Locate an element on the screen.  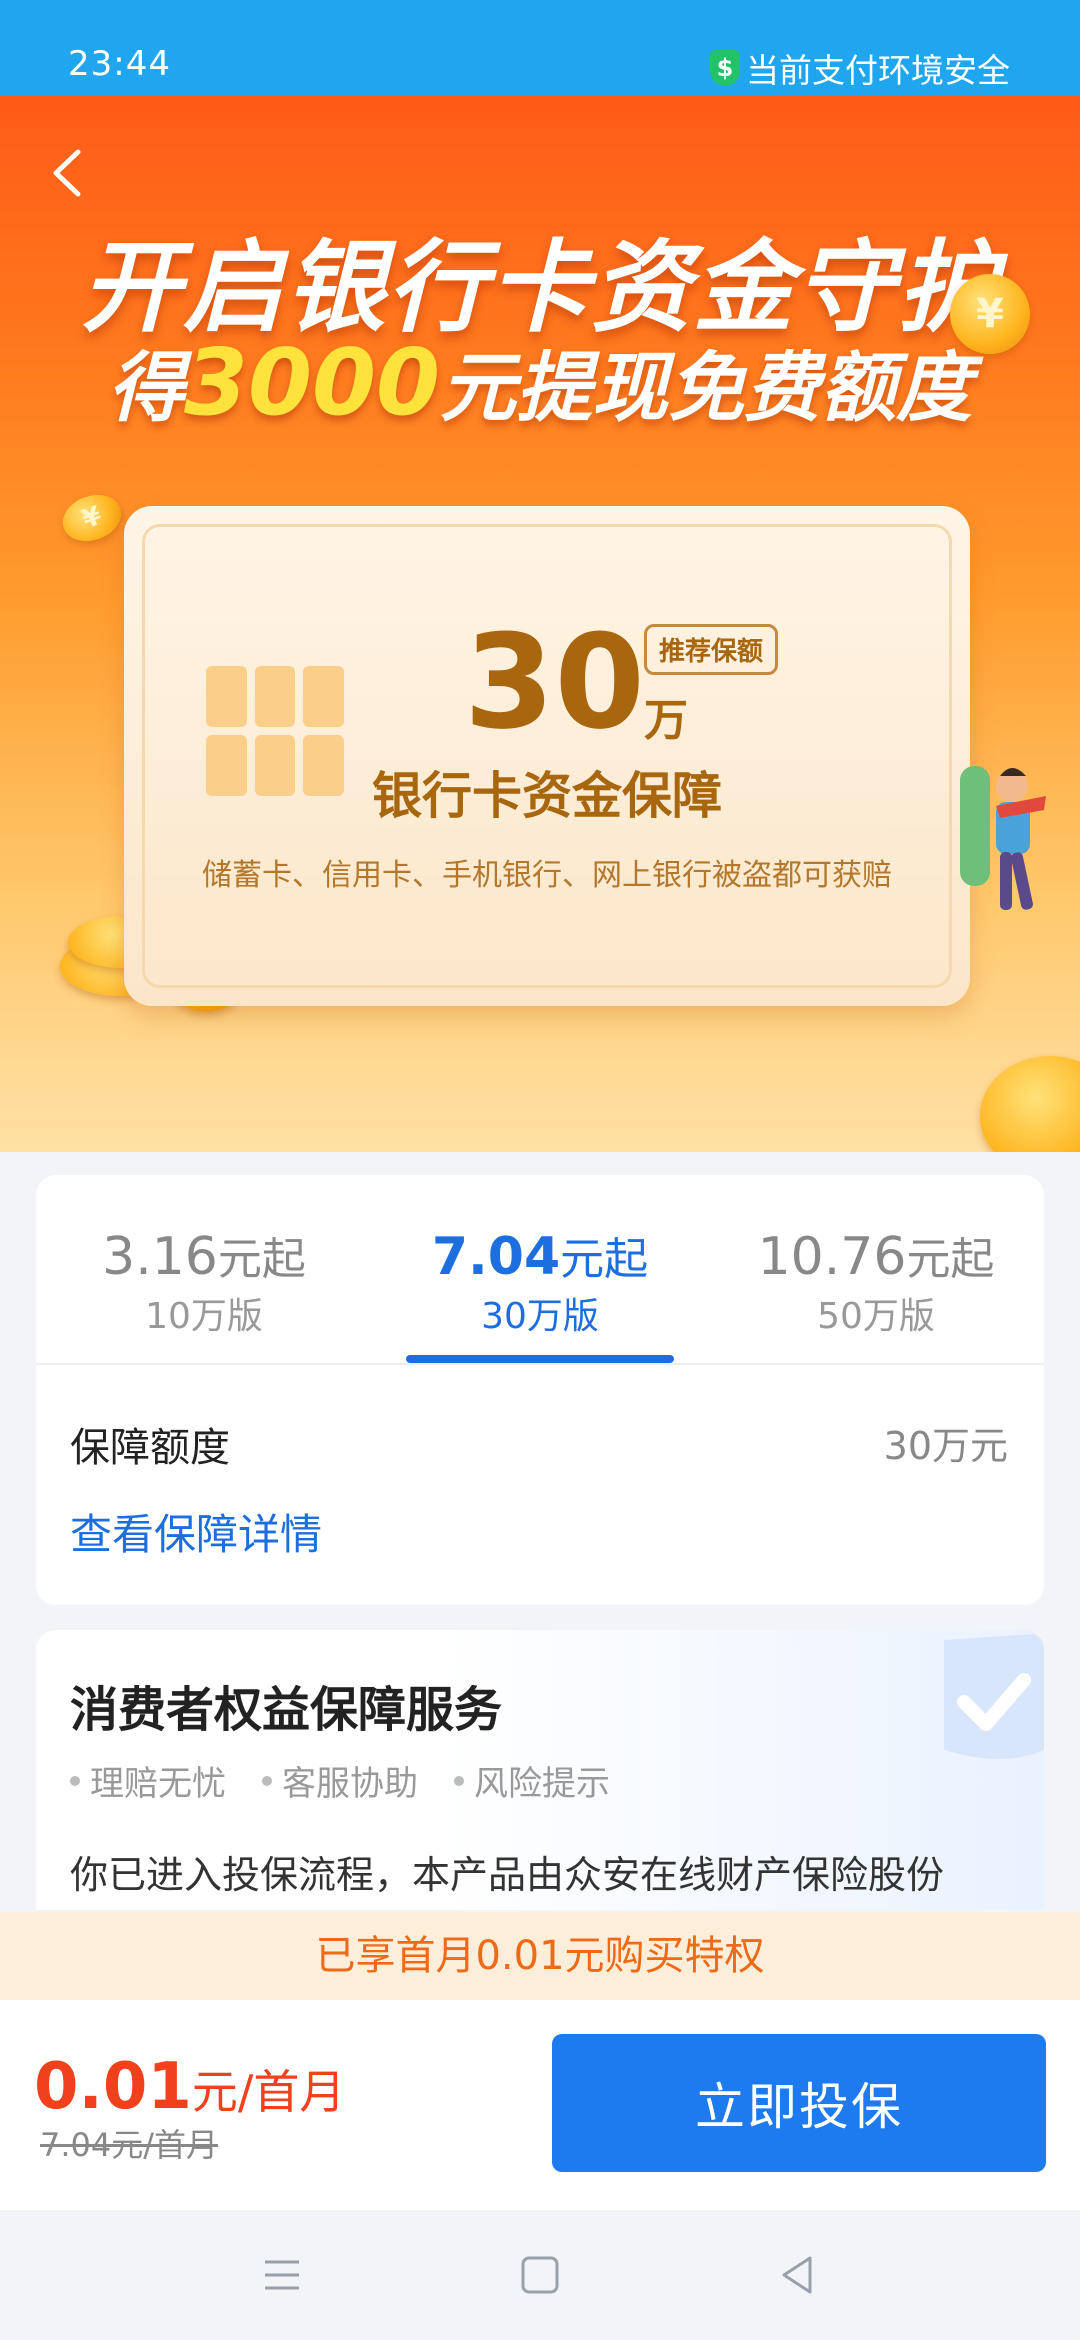
secure-payment-indicator: $ 当前支付环境安全 is located at coordinates (860, 68).